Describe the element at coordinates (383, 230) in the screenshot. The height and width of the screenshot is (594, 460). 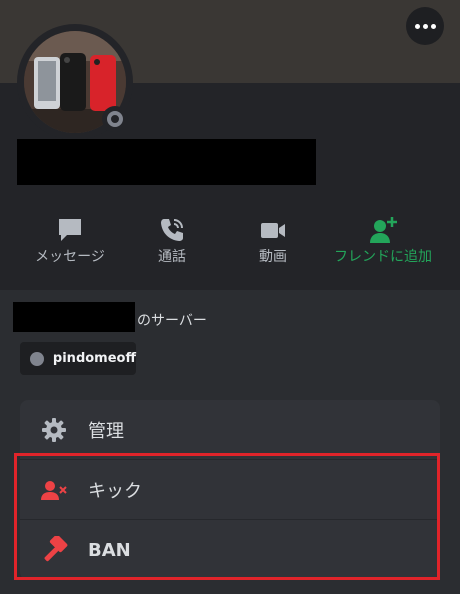
I see `add-friend-icon` at that location.